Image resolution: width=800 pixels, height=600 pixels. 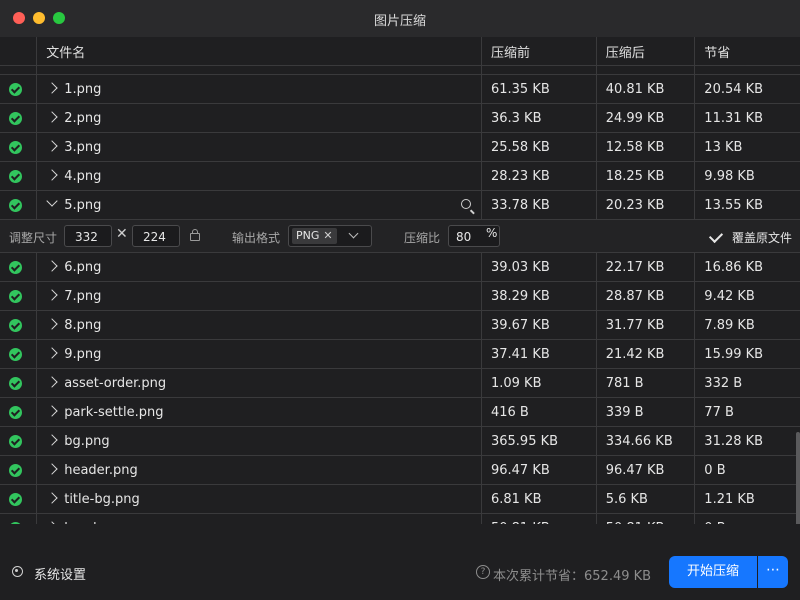 What do you see at coordinates (52, 201) in the screenshot?
I see `chevron-down-icon` at bounding box center [52, 201].